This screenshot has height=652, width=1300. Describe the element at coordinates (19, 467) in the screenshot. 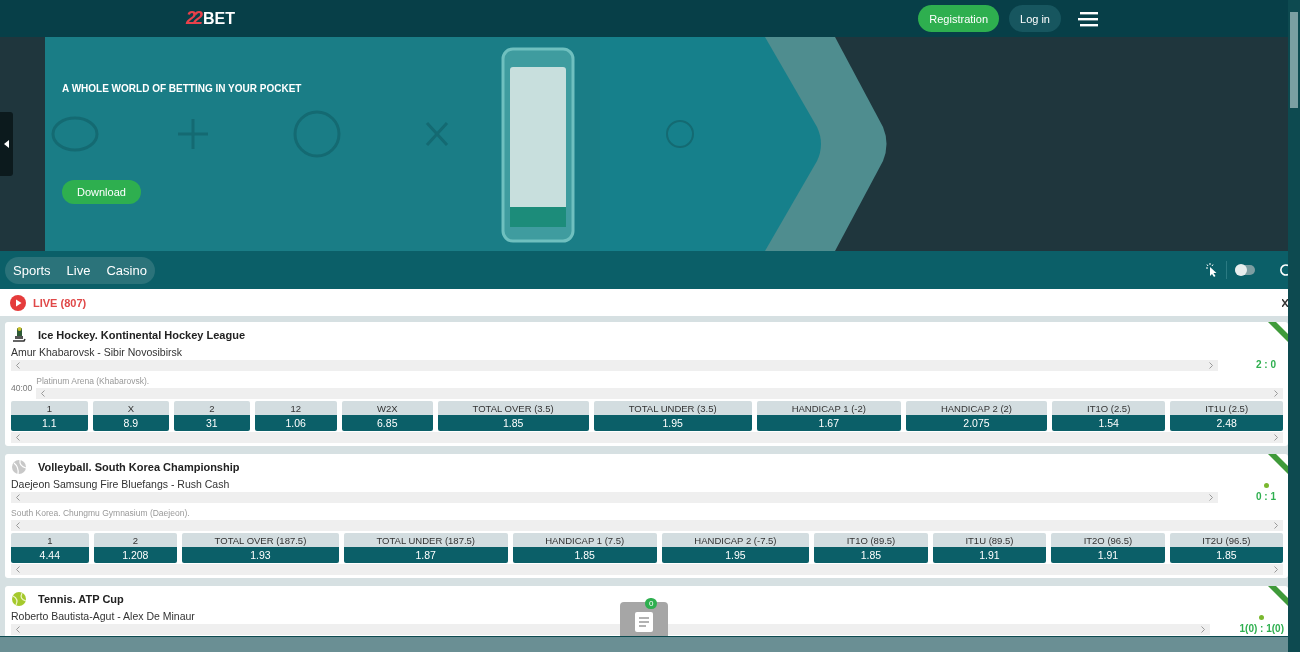

I see `ball-icon` at that location.